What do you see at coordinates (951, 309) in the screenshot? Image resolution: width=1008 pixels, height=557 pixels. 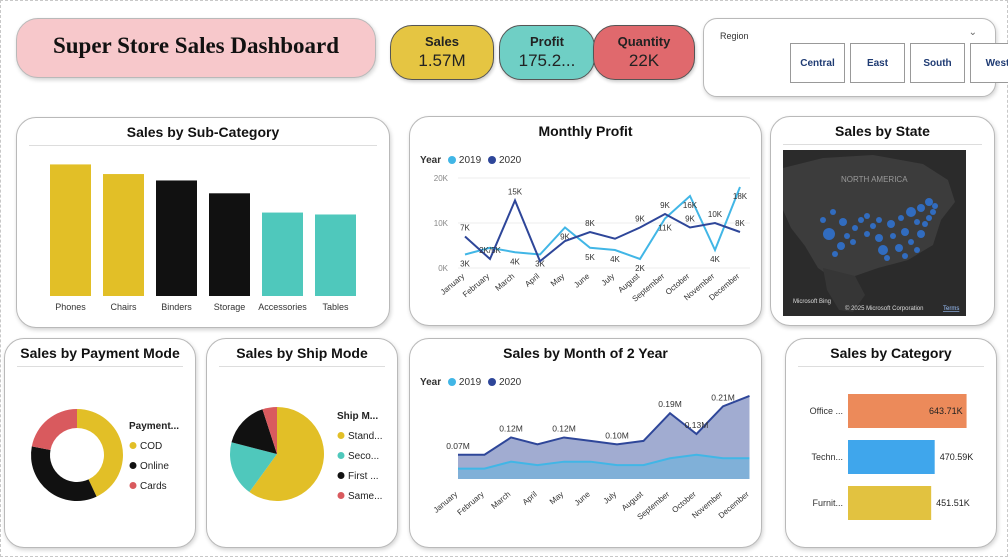 I see `map-terms-link: Terms` at bounding box center [951, 309].